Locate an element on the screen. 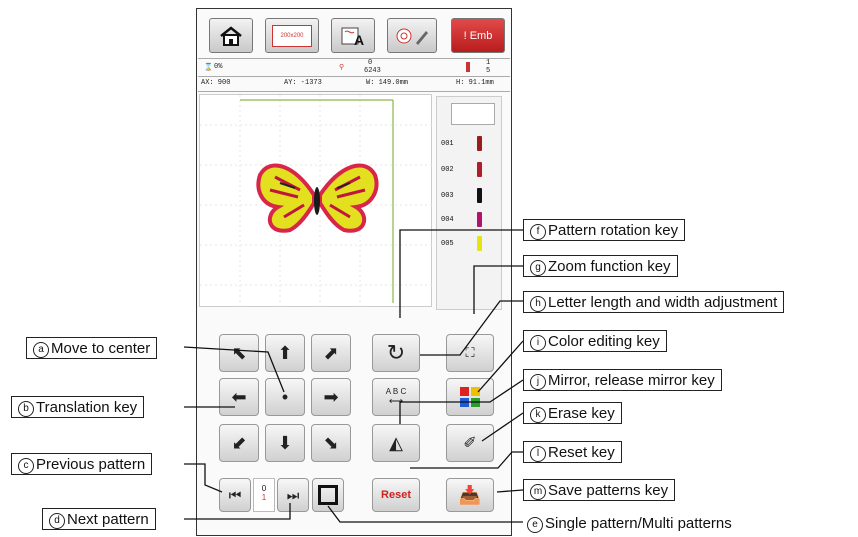 The width and height of the screenshot is (858, 537). callout-previous-pattern: c Previous pattern is located at coordinates (82, 464).